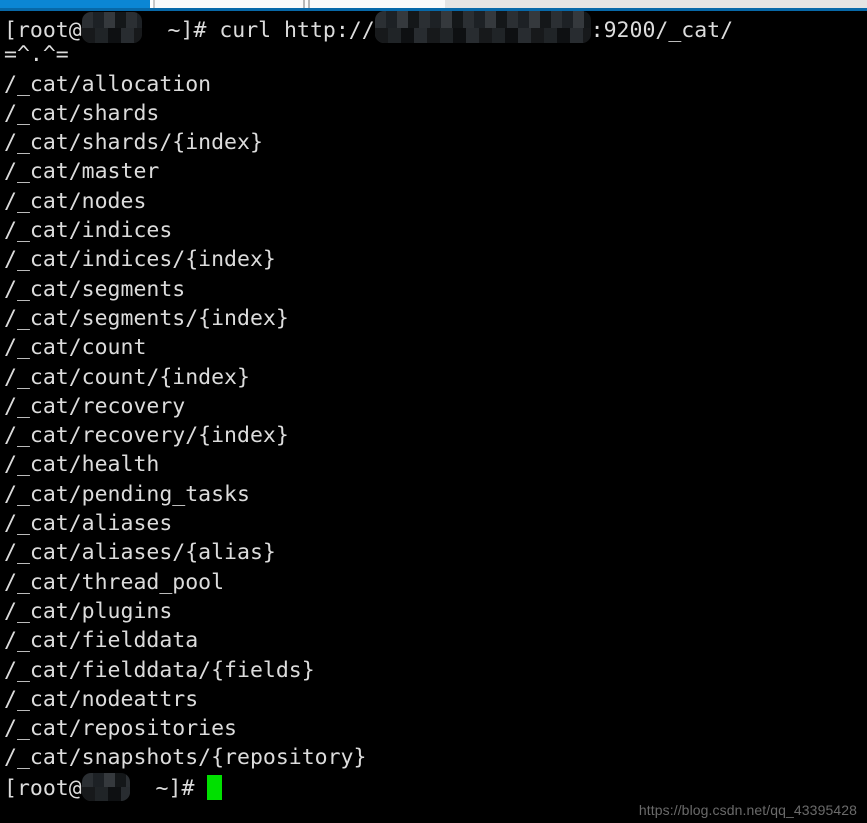 Image resolution: width=867 pixels, height=823 pixels. What do you see at coordinates (101, 699) in the screenshot?
I see `endpoint-line: /_cat/nodeattrs` at bounding box center [101, 699].